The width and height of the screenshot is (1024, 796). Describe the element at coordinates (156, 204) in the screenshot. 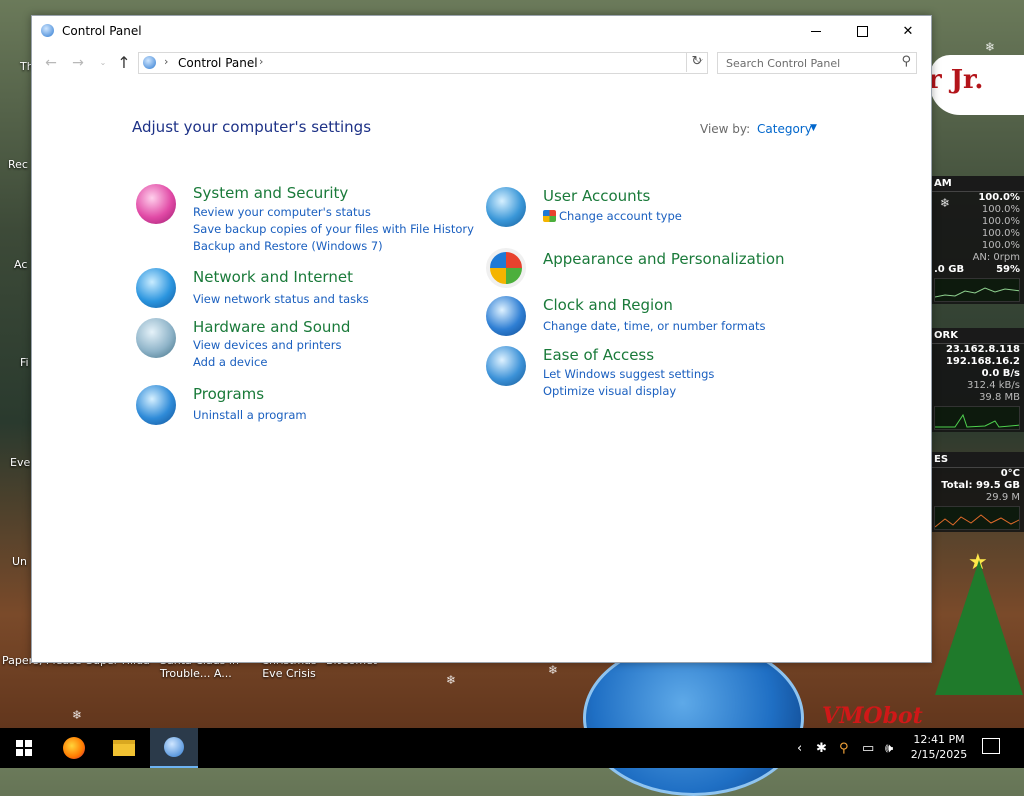

I see `system-security-icon` at that location.